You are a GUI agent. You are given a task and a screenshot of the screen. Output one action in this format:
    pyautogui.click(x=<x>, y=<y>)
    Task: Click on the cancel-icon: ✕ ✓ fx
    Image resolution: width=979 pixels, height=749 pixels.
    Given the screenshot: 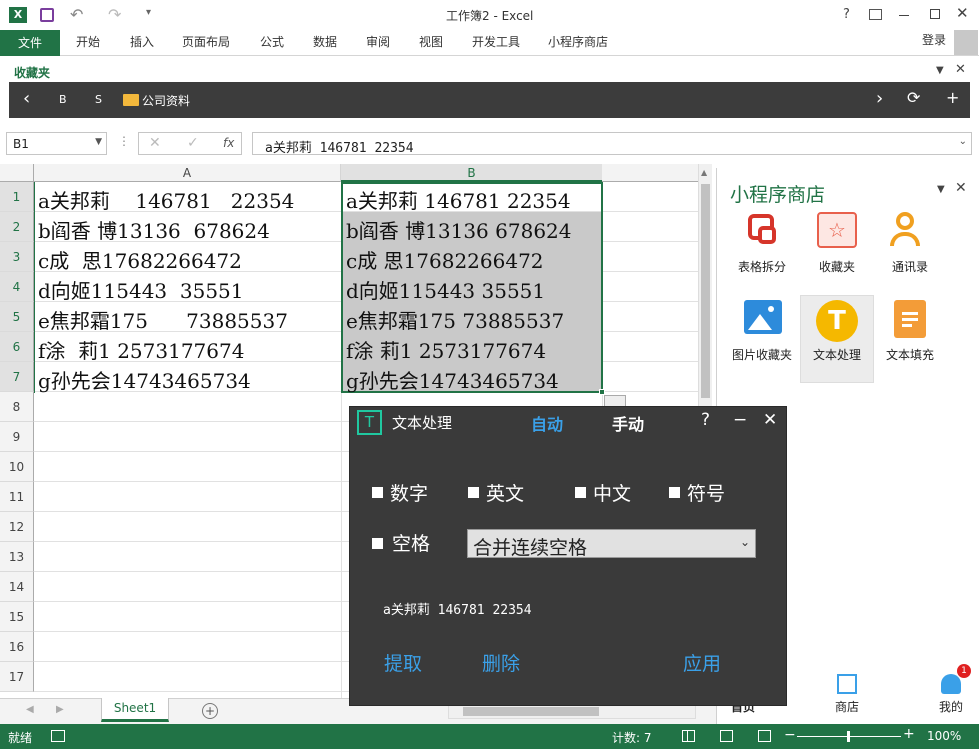 What is the action you would take?
    pyautogui.click(x=190, y=143)
    